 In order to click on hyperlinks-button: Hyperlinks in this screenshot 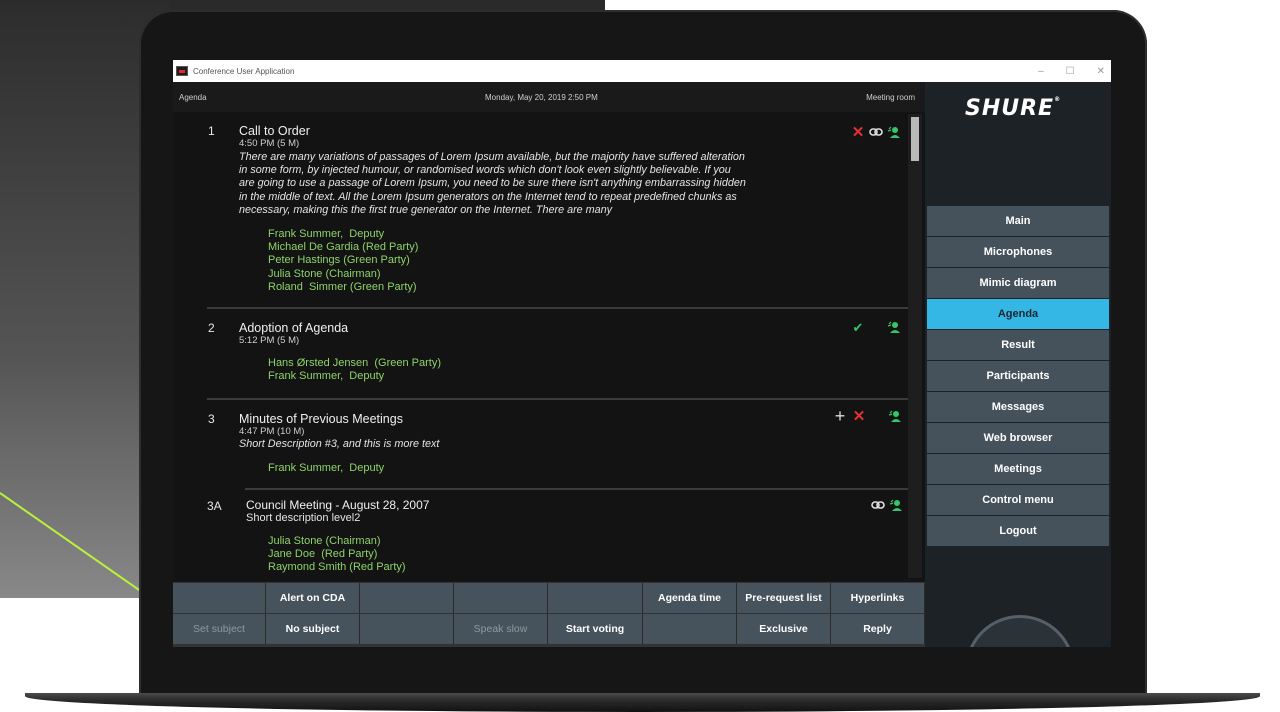, I will do `click(878, 598)`.